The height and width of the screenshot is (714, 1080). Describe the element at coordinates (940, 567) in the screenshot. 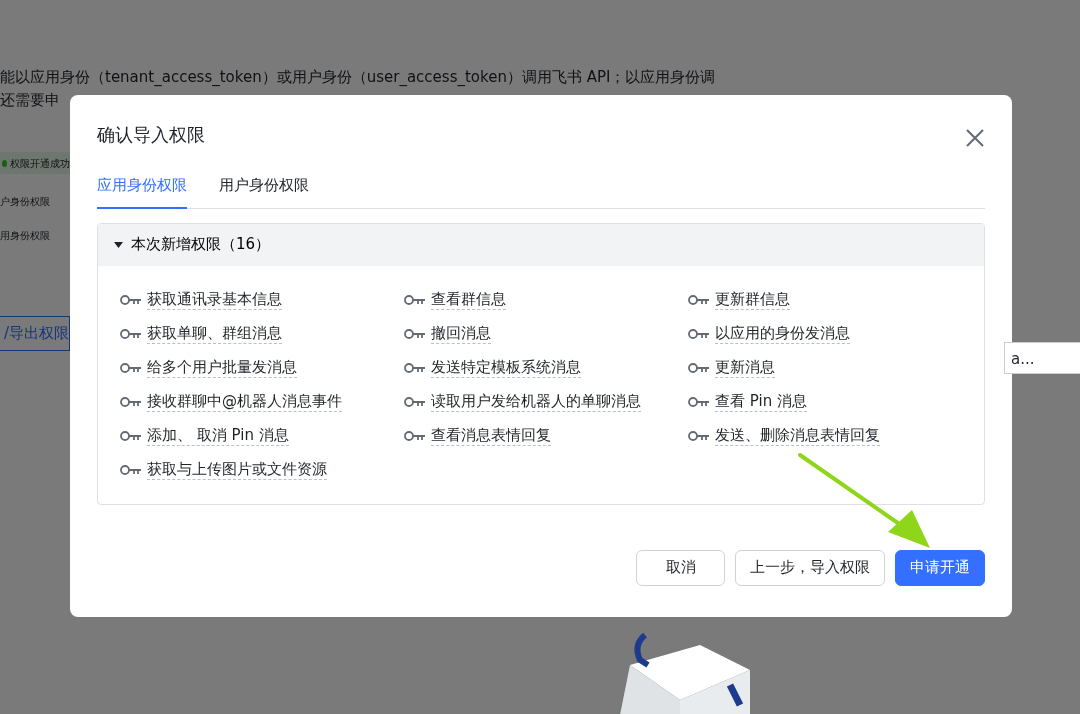

I see `submit-button: 申请开通` at that location.